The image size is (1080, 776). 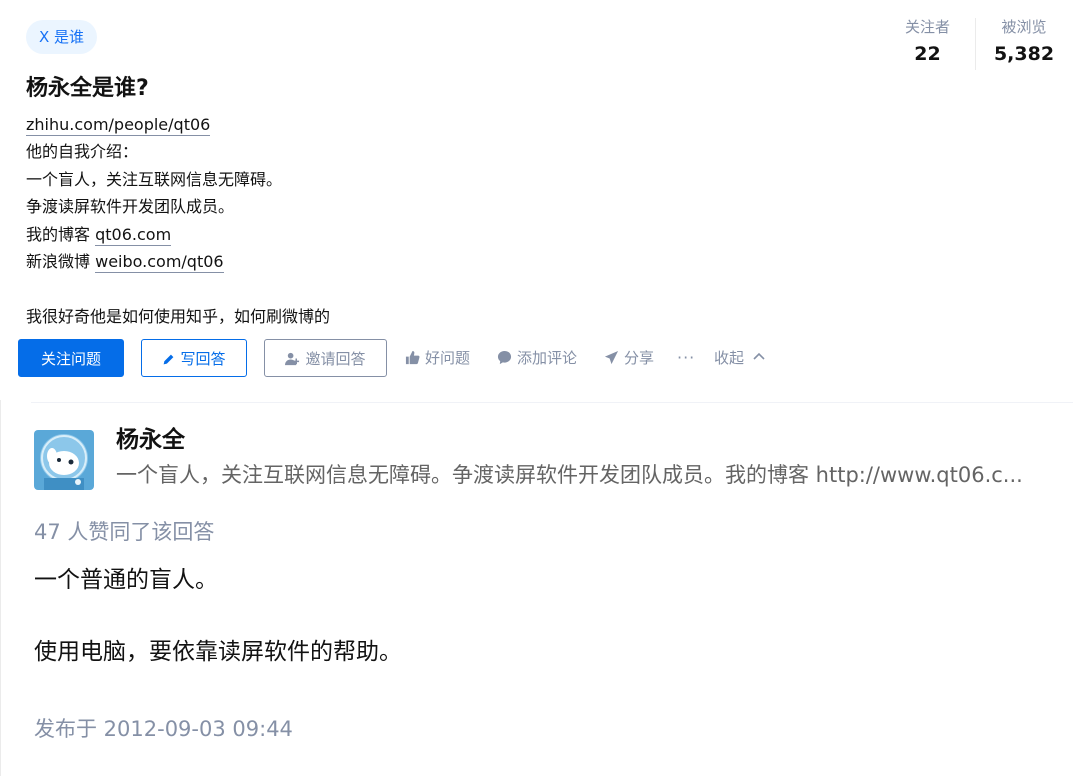 What do you see at coordinates (1024, 54) in the screenshot?
I see `views-count: 5,382` at bounding box center [1024, 54].